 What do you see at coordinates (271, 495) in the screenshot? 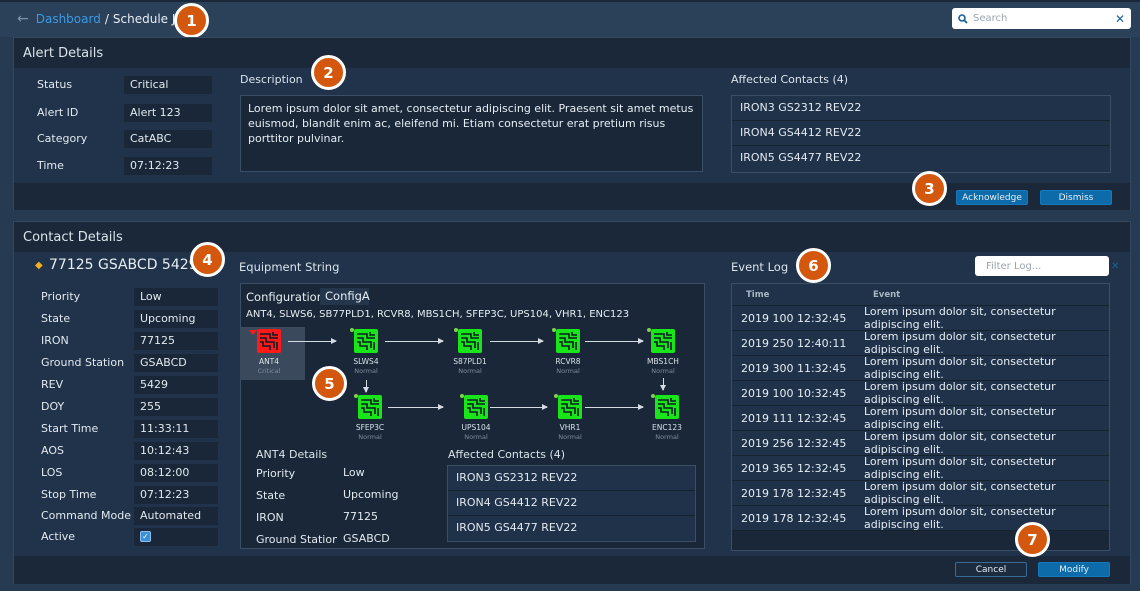
I see `node-state-label: State` at bounding box center [271, 495].